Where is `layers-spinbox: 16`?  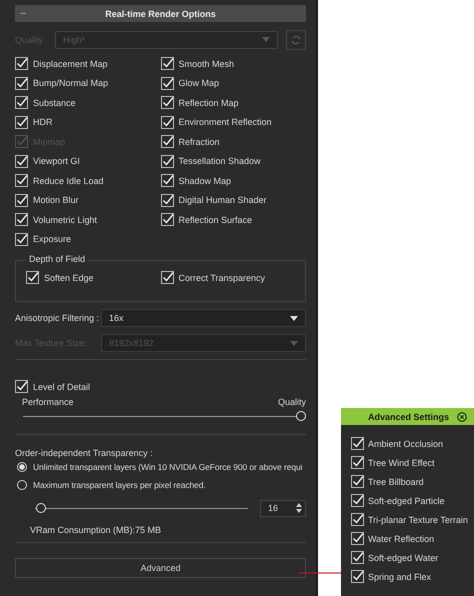
layers-spinbox: 16 is located at coordinates (283, 508).